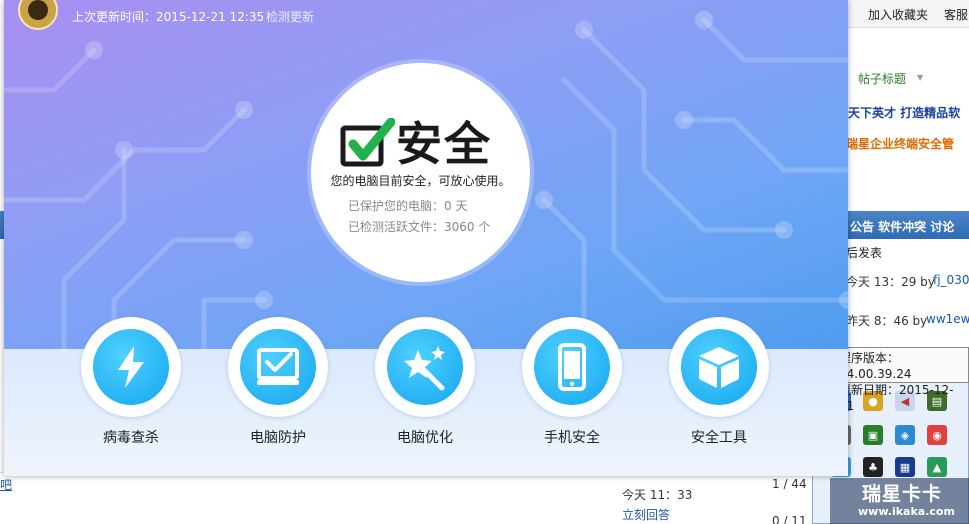 The height and width of the screenshot is (524, 969). What do you see at coordinates (900, 143) in the screenshot?
I see `banner-text-orange: 瑞星企业终端安全管` at bounding box center [900, 143].